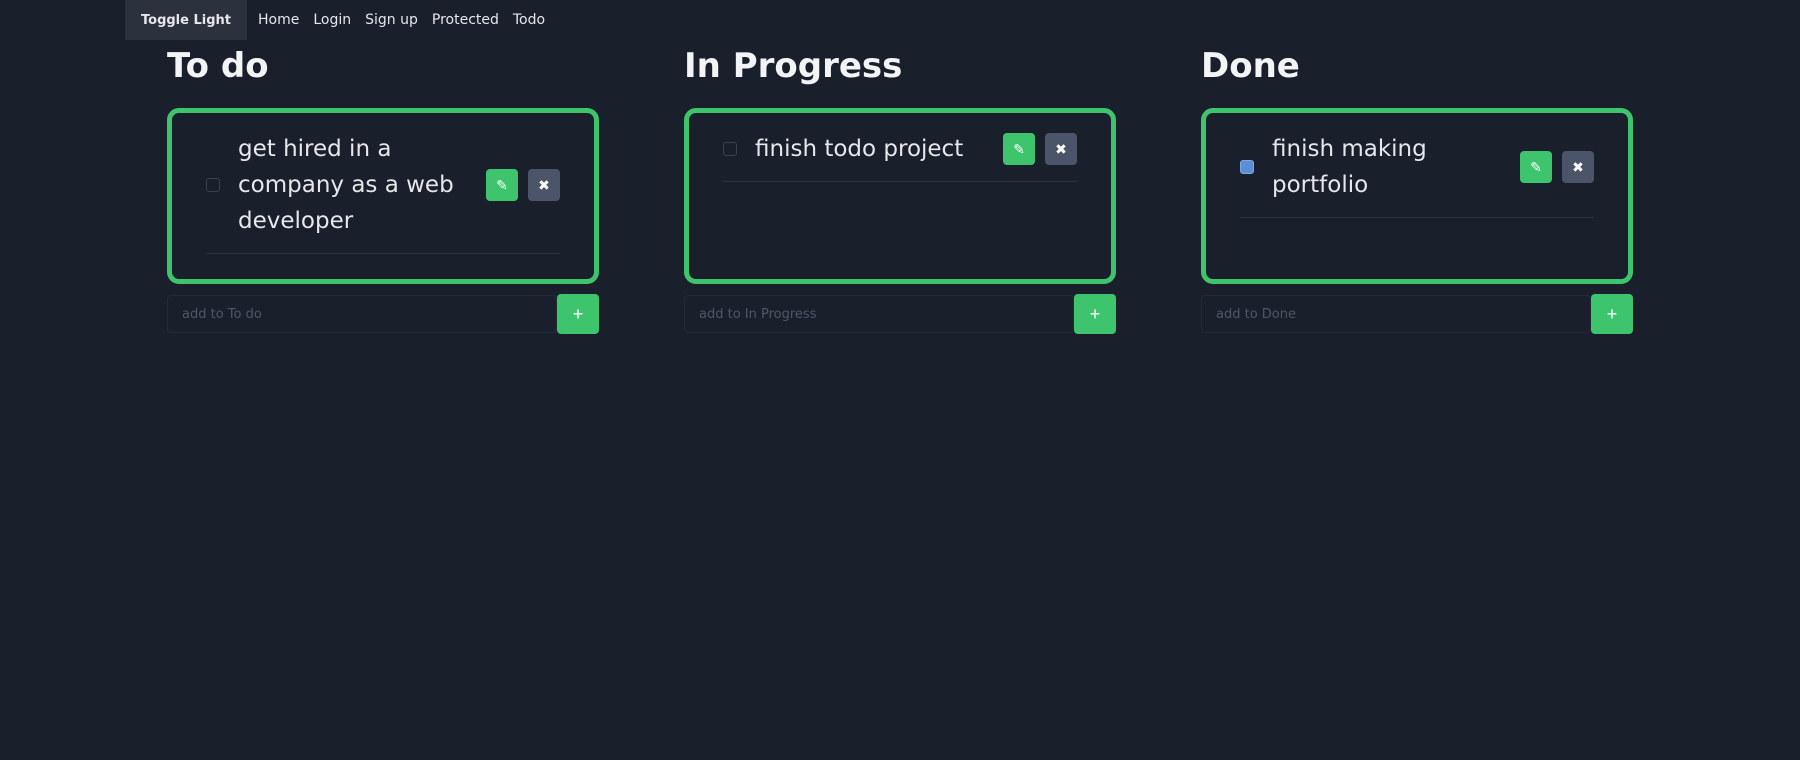 The image size is (1800, 760). I want to click on todo-text: finish making portfolio, so click(1349, 167).